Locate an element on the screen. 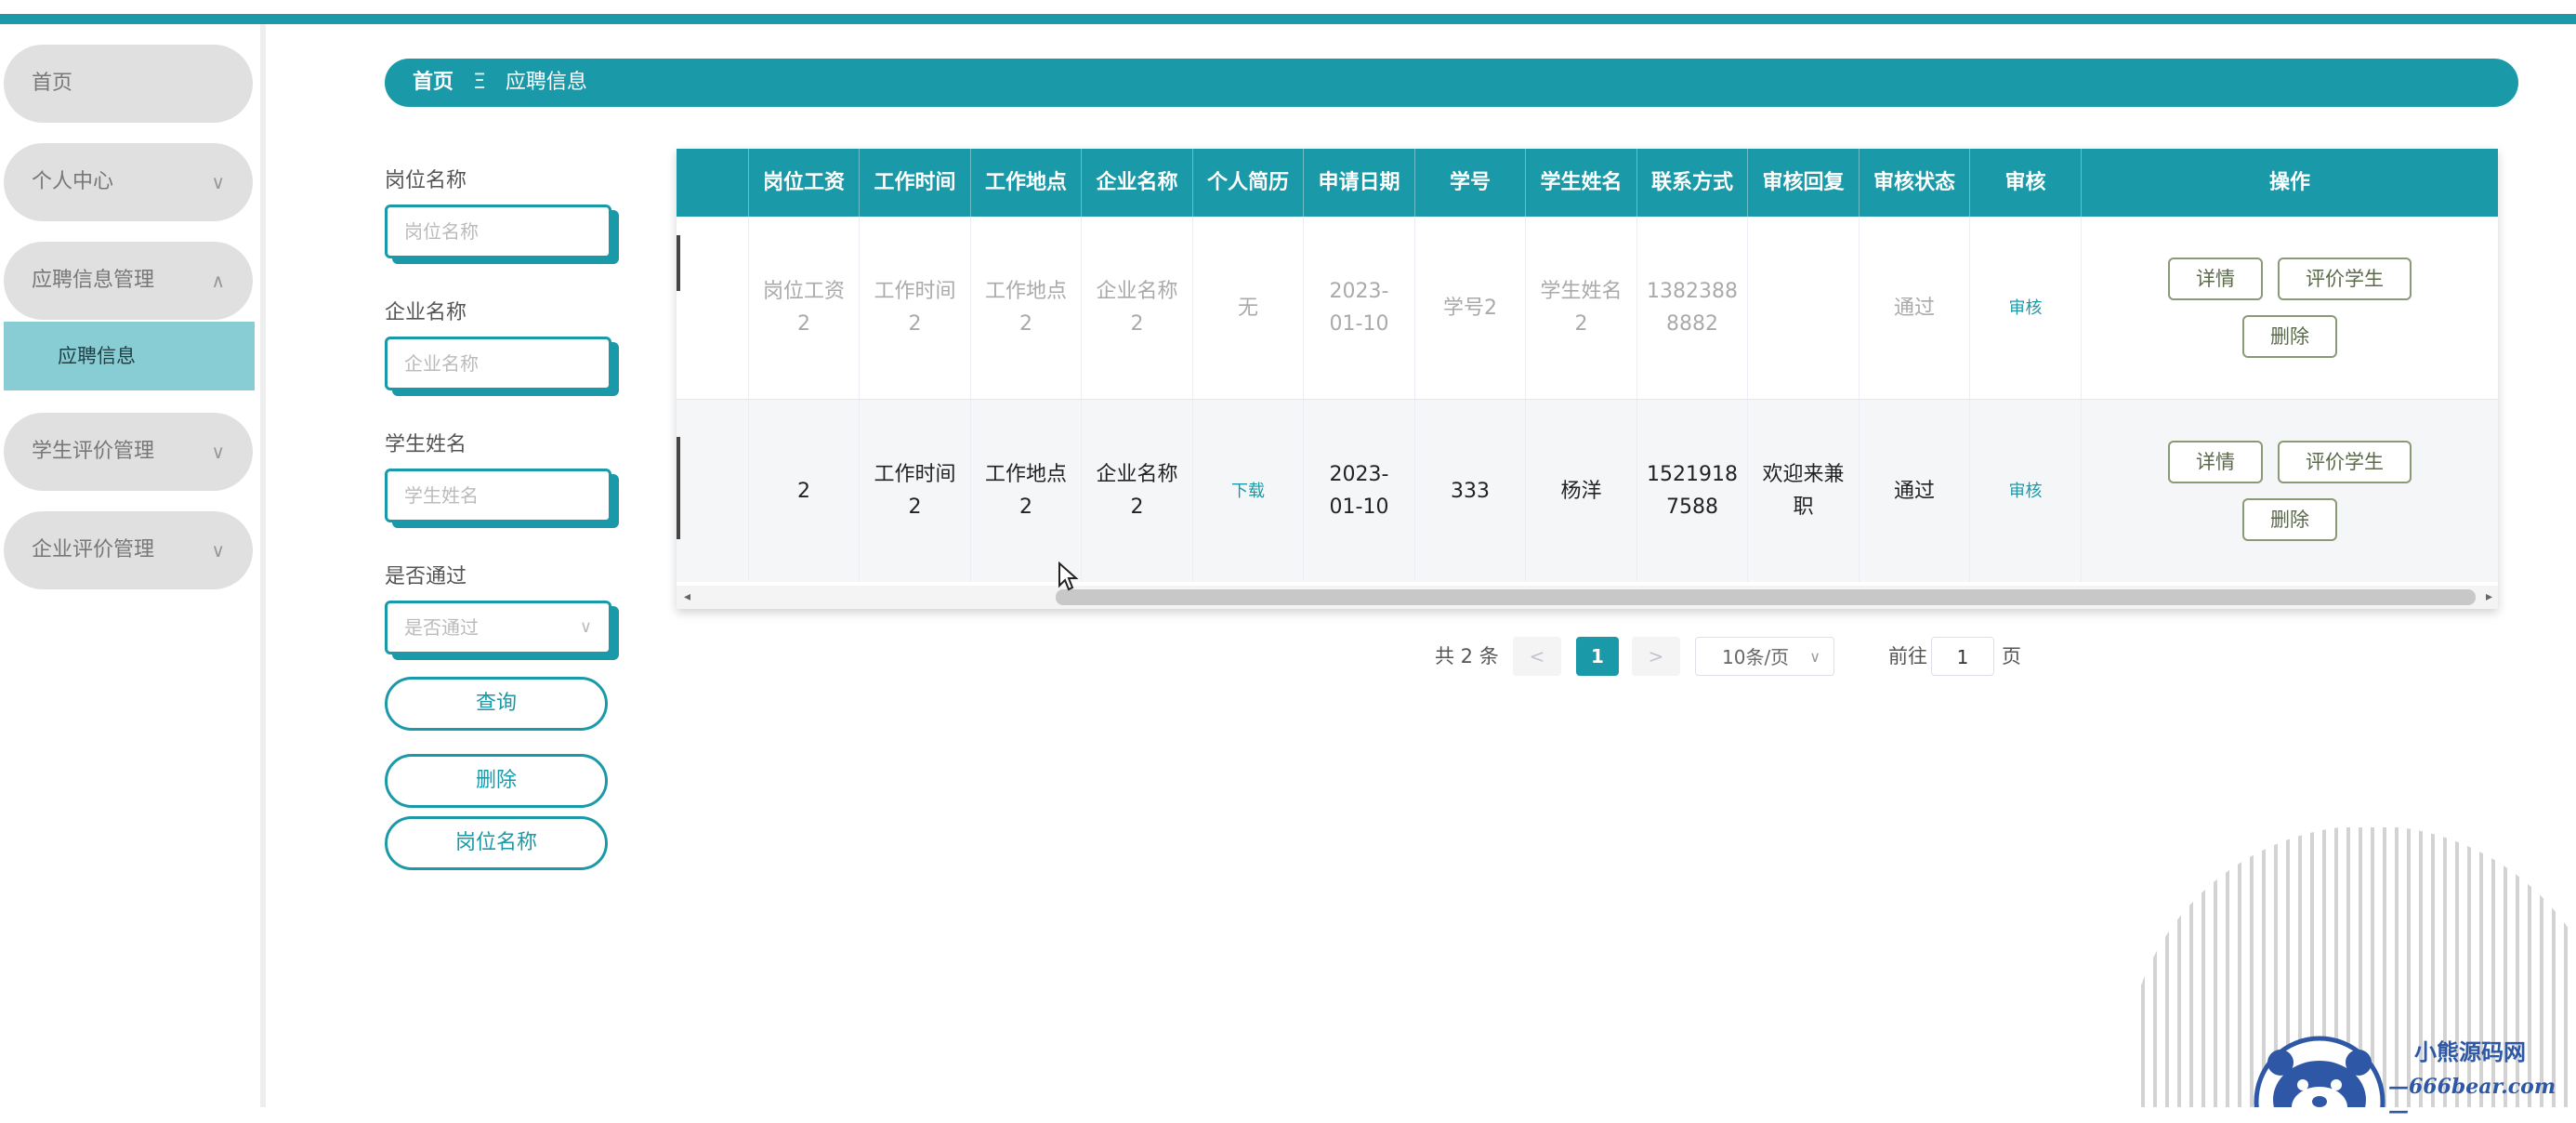  sidebar-item-label: 企业评价管理 is located at coordinates (93, 550).